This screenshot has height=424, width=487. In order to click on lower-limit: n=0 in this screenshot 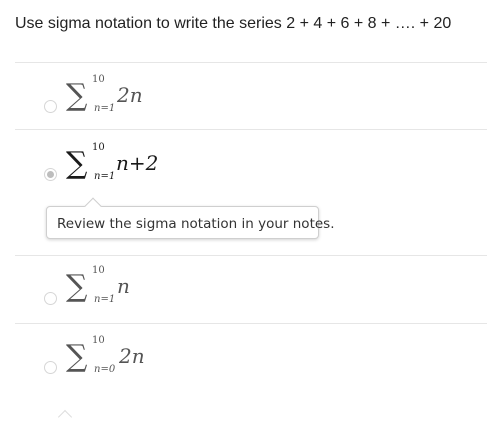, I will do `click(105, 369)`.